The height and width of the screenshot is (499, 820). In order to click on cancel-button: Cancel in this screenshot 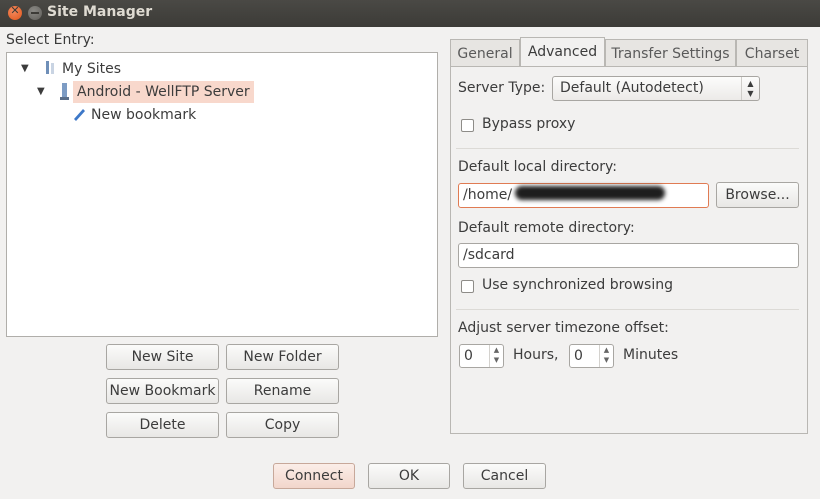, I will do `click(504, 476)`.